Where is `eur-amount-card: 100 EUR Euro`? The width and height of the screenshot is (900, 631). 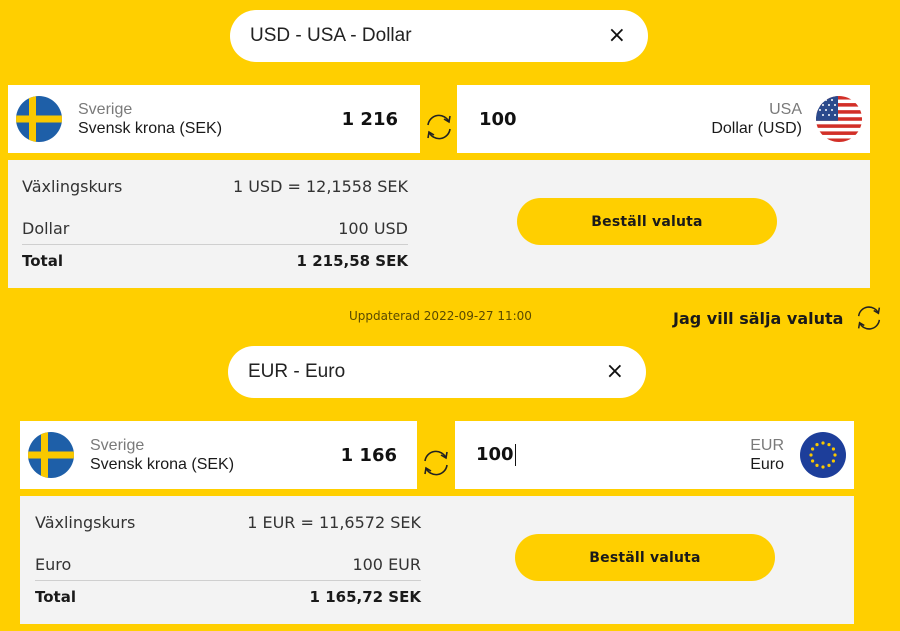 eur-amount-card: 100 EUR Euro is located at coordinates (654, 455).